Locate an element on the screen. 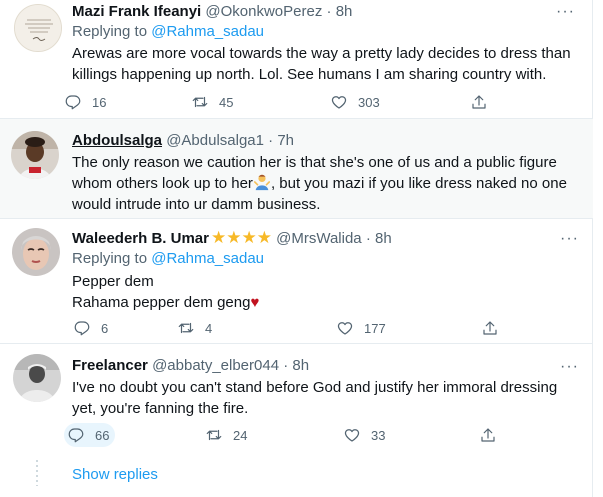  show-replies-link: Show replies is located at coordinates (115, 475).